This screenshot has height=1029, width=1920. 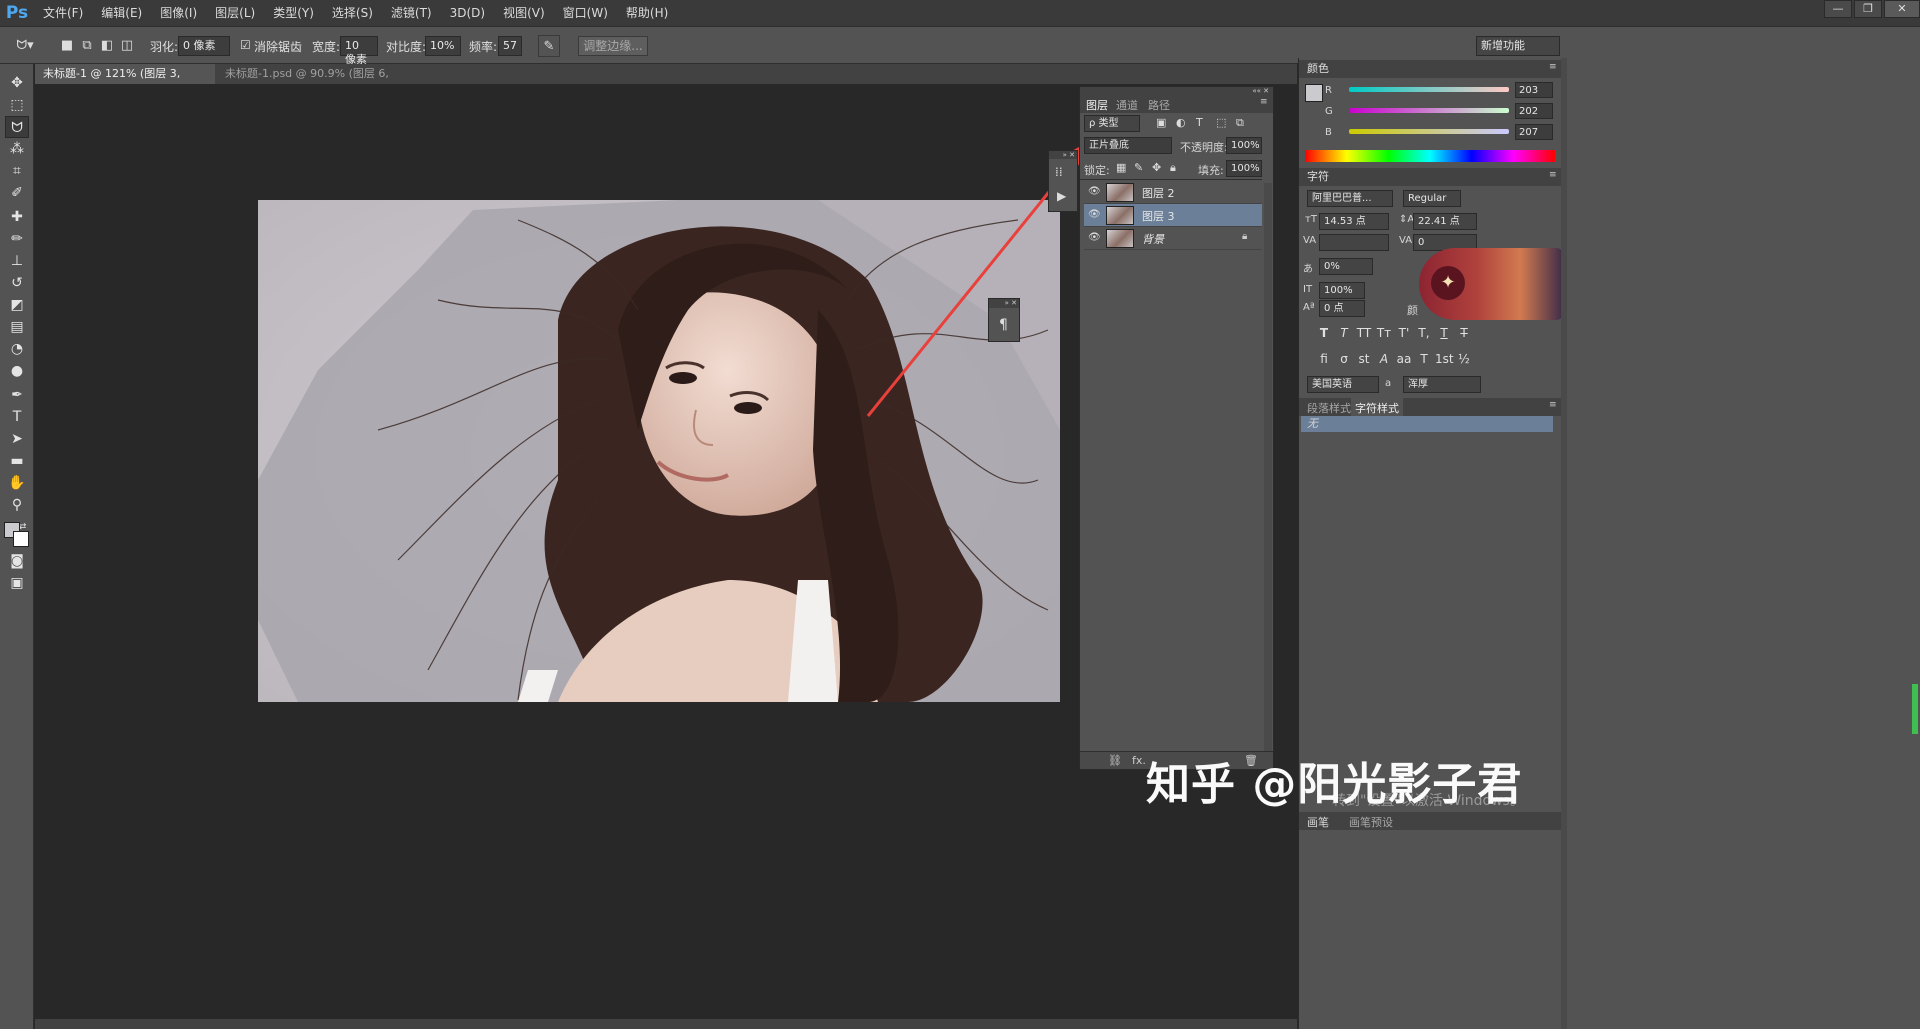 What do you see at coordinates (1384, 359) in the screenshot?
I see `swash-button: A` at bounding box center [1384, 359].